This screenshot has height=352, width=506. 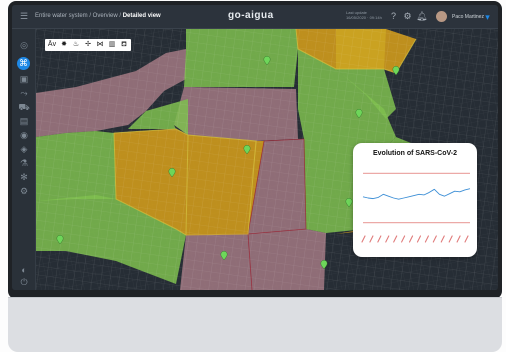 I want to click on gear-icon: ⚙, so click(x=407, y=16).